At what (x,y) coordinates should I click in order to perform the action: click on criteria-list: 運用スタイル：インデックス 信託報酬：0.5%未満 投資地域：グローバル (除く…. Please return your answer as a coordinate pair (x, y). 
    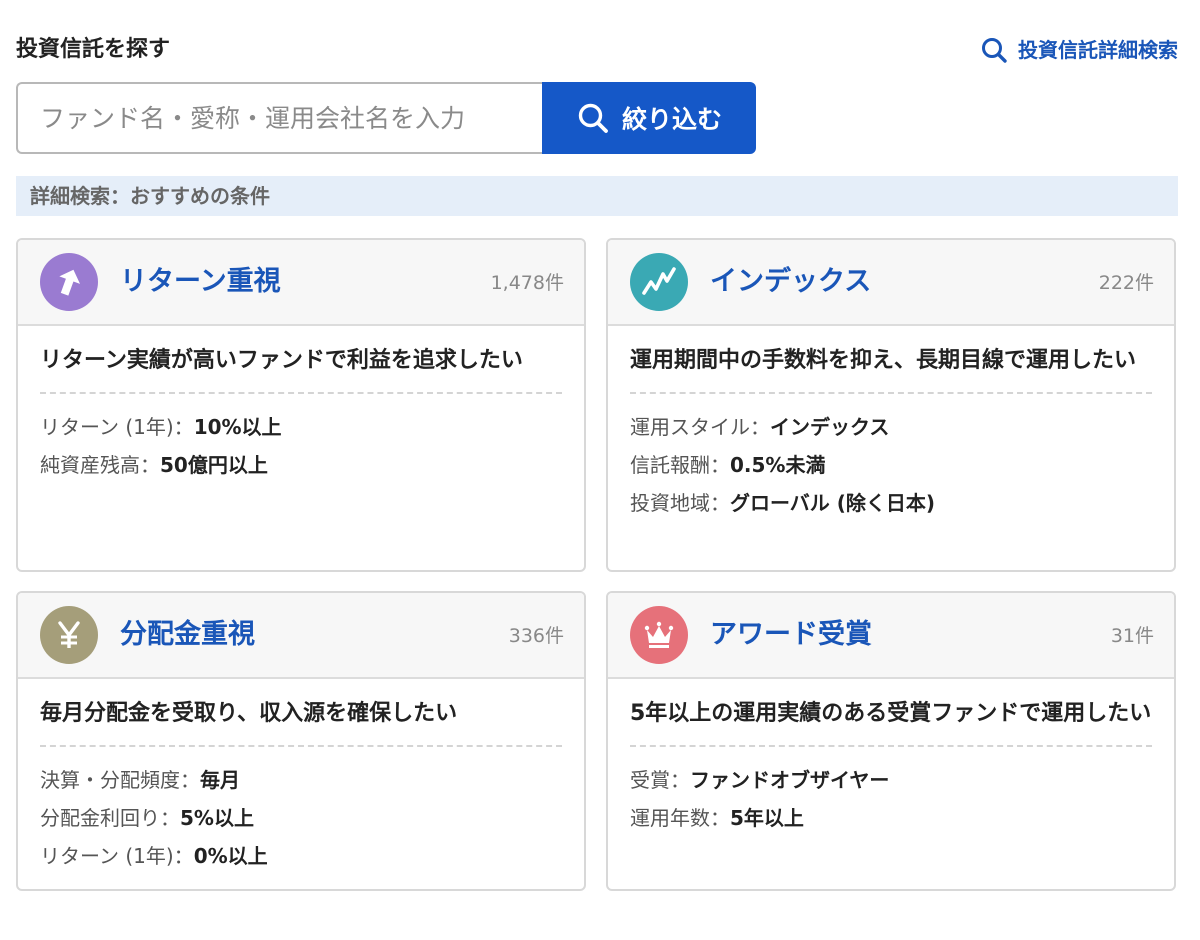
    Looking at the image, I should click on (891, 458).